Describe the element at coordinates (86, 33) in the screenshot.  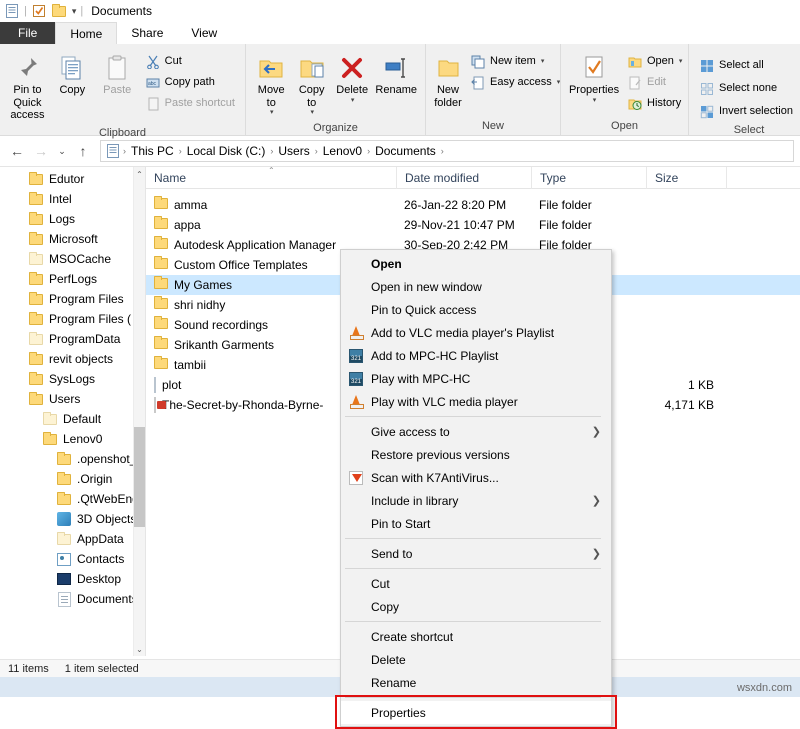
I see `tab-home: Home` at that location.